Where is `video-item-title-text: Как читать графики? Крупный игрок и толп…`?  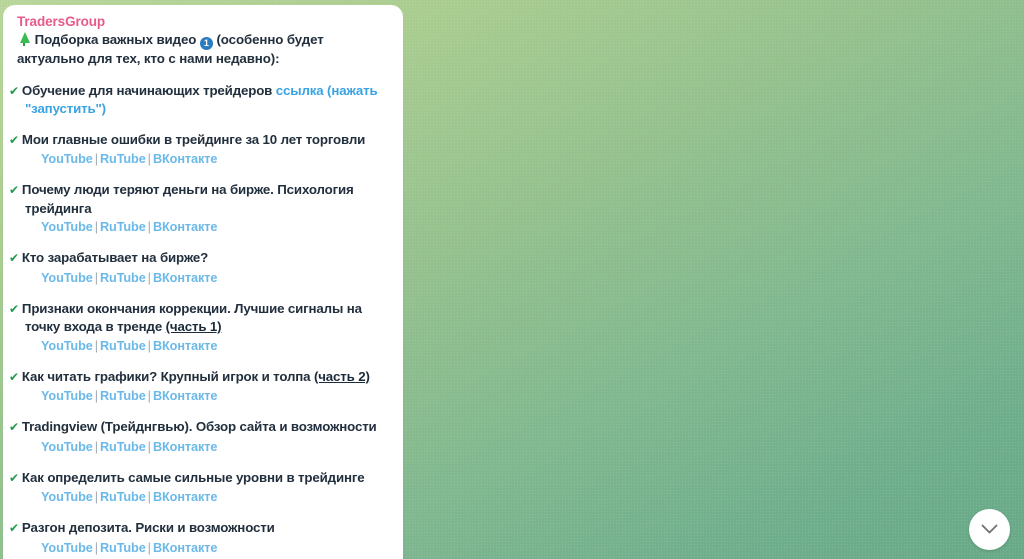 video-item-title-text: Как читать графики? Крупный игрок и толп… is located at coordinates (167, 376).